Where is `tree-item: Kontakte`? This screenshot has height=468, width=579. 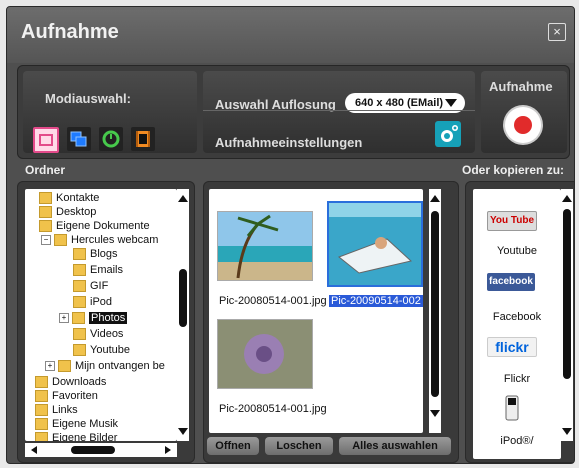
tree-item: Kontakte is located at coordinates (69, 198).